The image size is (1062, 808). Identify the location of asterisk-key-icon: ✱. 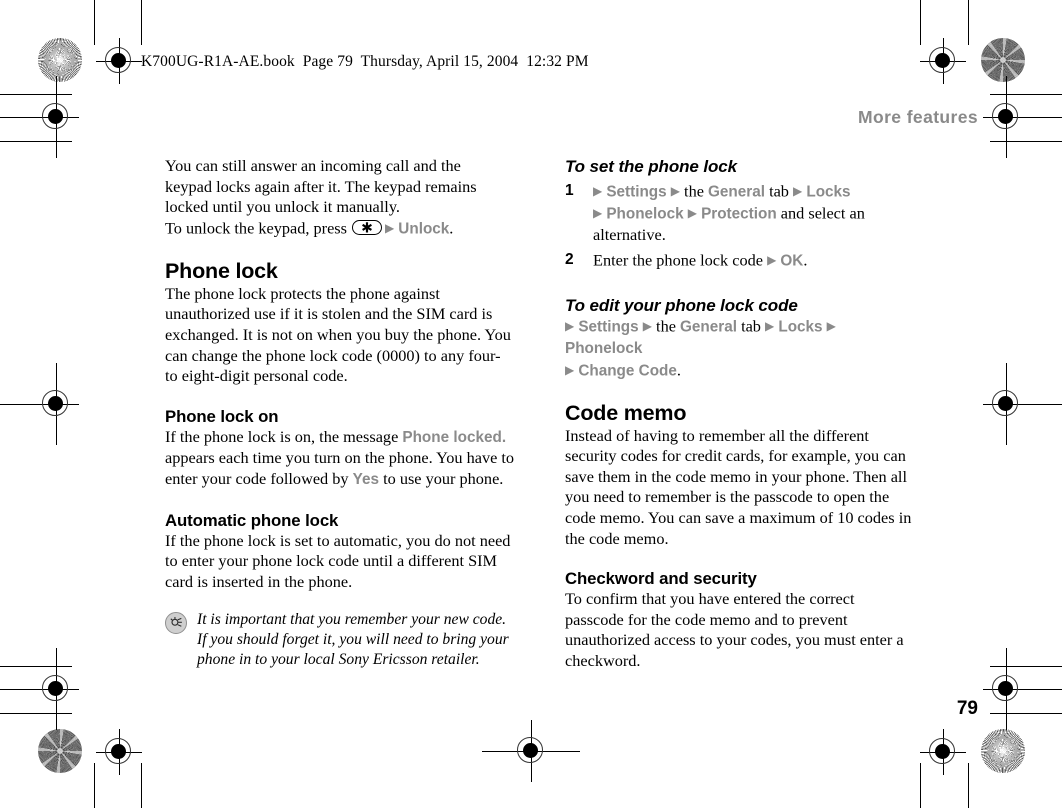
(366, 227).